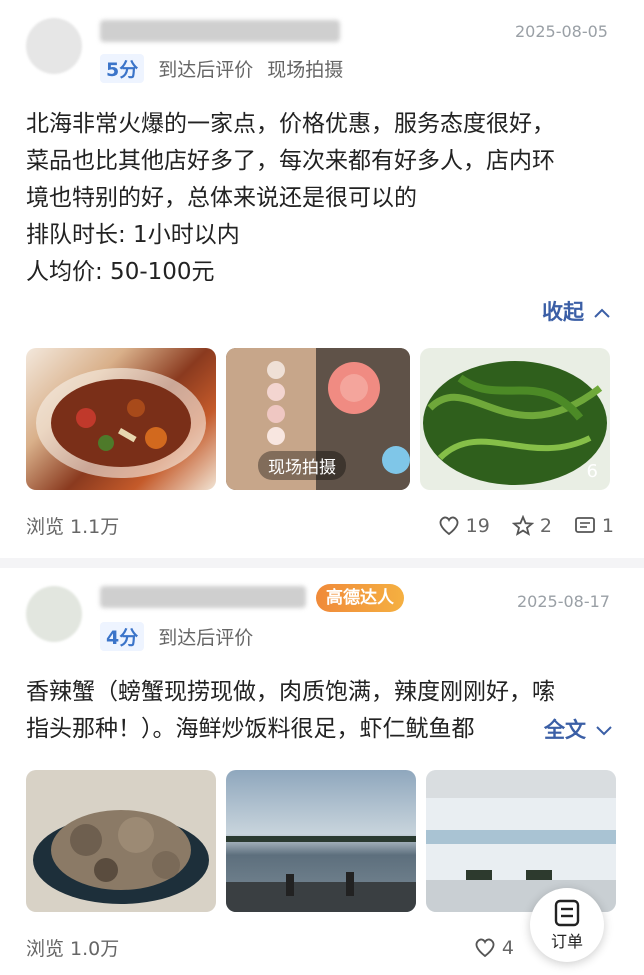 This screenshot has height=975, width=644. I want to click on content-line: 北海非常火爆的一家点，价格优惠，服务态度很好，, so click(290, 124).